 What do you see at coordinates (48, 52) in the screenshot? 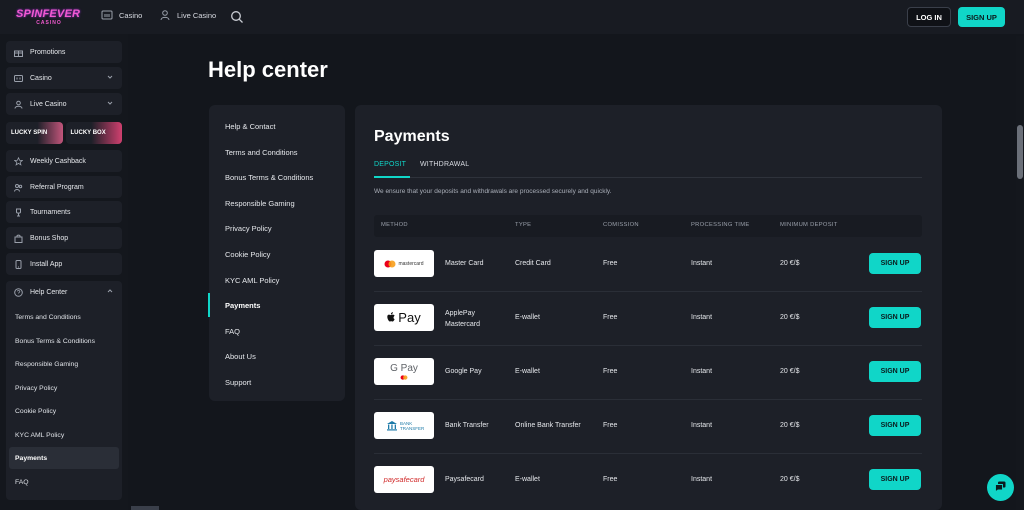
I see `sidebar-item-label: Promotions` at bounding box center [48, 52].